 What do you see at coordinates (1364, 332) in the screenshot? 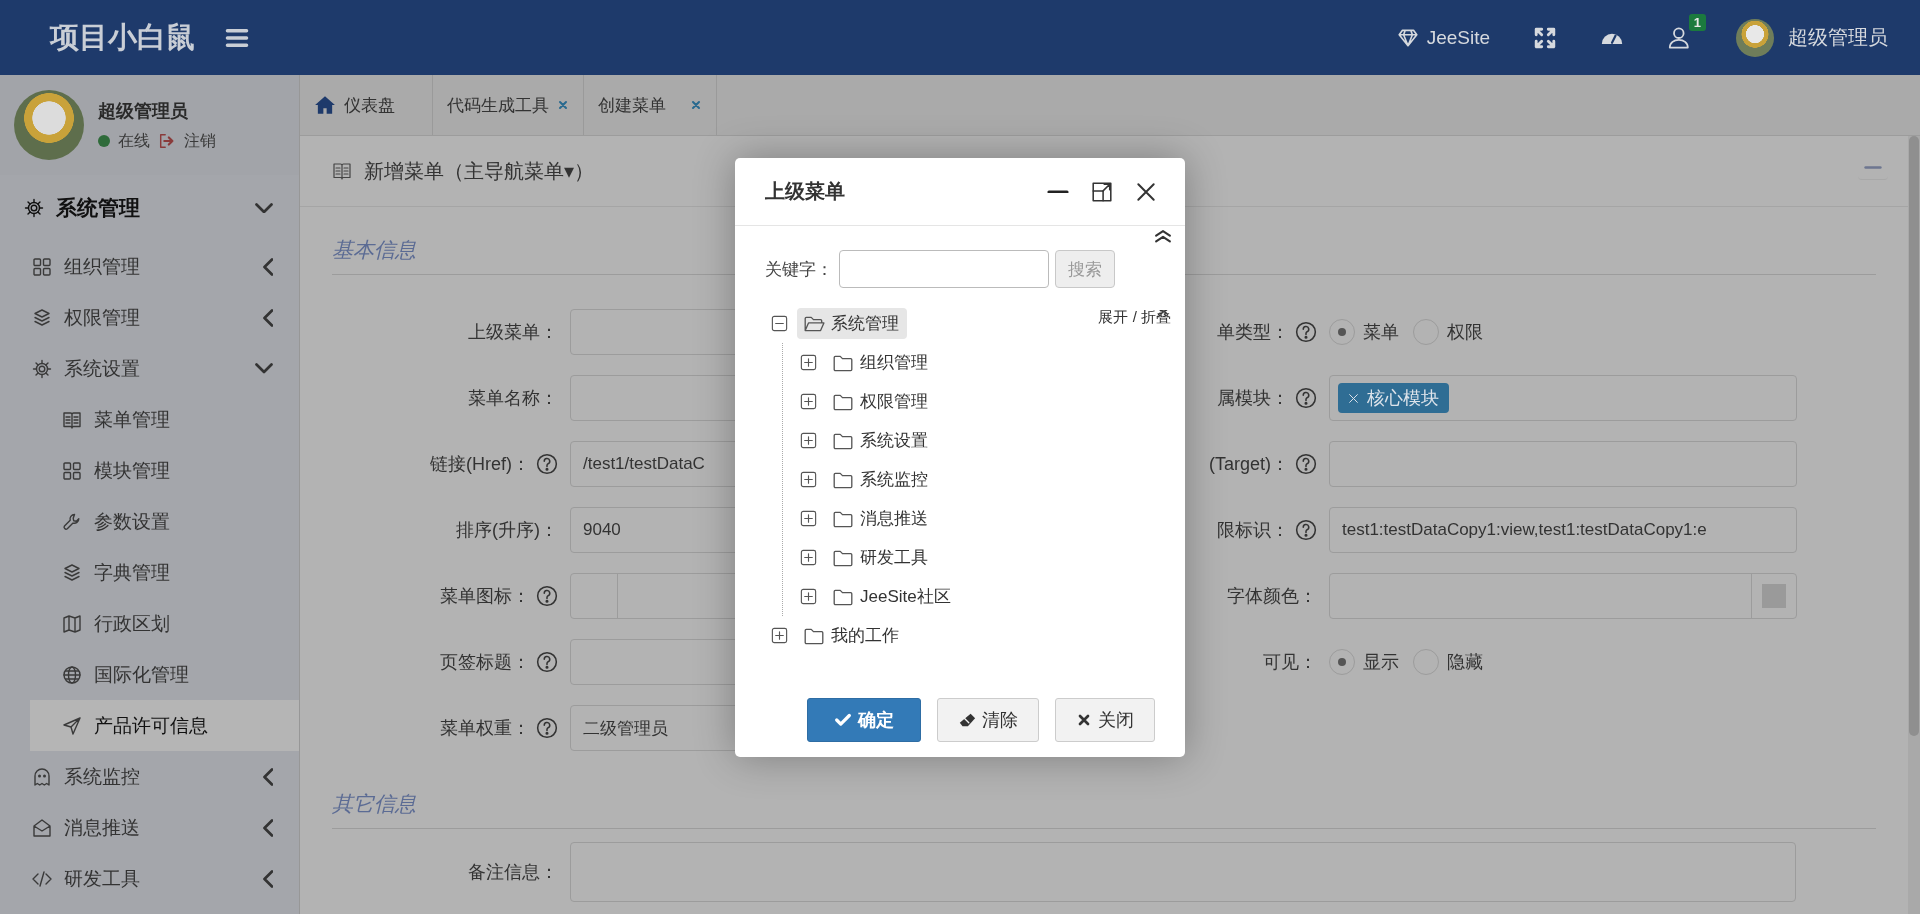
I see `radio-option: 菜单` at bounding box center [1364, 332].